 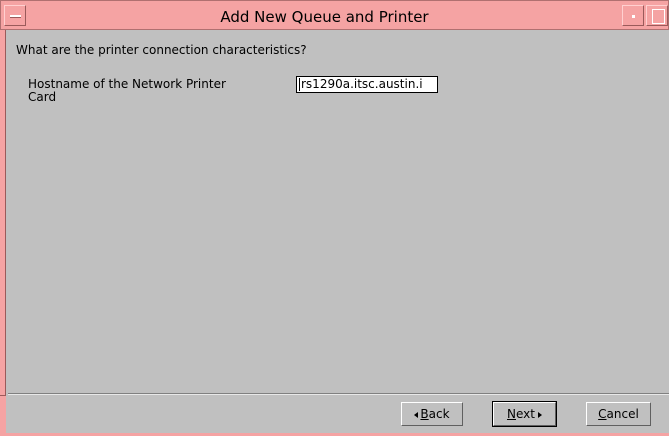 I want to click on next-label: ext, so click(x=525, y=414).